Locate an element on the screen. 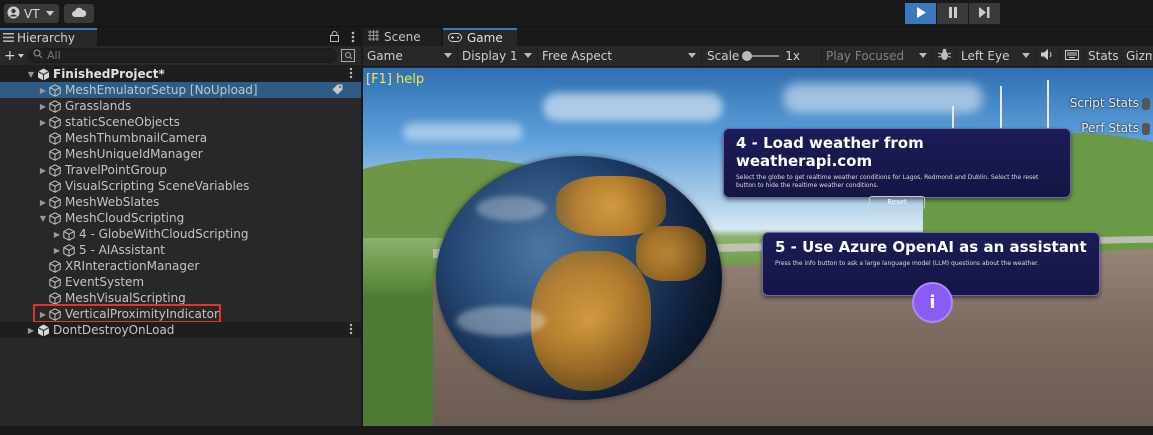 The image size is (1153, 435). hierarchy-row-label: MeshUniqueIdManager is located at coordinates (134, 154).